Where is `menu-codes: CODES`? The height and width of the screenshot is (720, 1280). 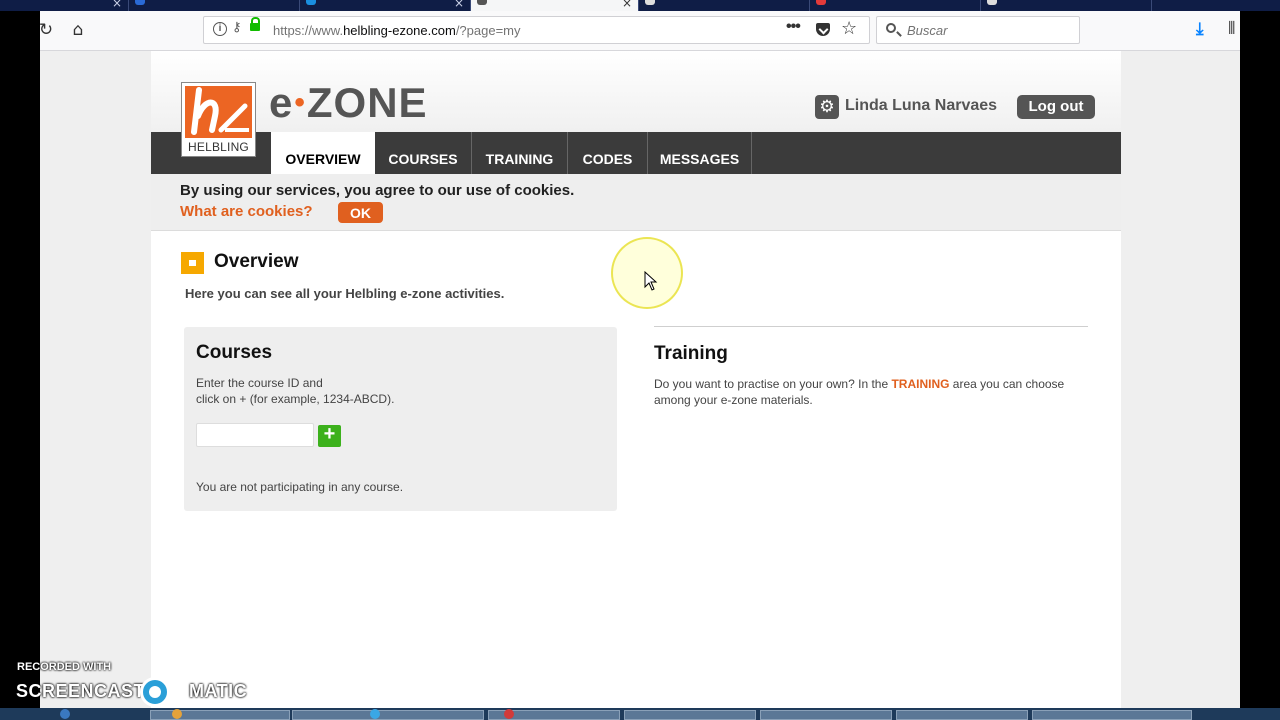 menu-codes: CODES is located at coordinates (608, 153).